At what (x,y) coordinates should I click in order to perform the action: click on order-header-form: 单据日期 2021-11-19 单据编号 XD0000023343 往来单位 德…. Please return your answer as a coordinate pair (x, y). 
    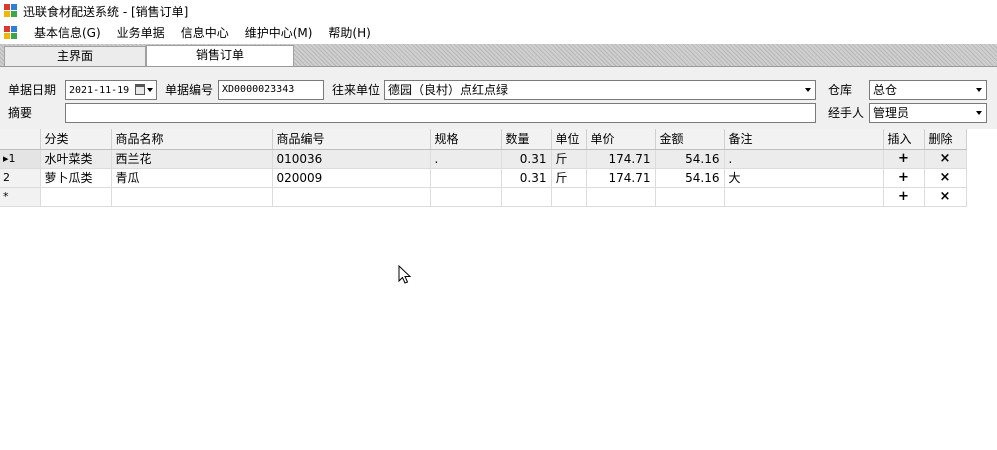
    Looking at the image, I should click on (498, 98).